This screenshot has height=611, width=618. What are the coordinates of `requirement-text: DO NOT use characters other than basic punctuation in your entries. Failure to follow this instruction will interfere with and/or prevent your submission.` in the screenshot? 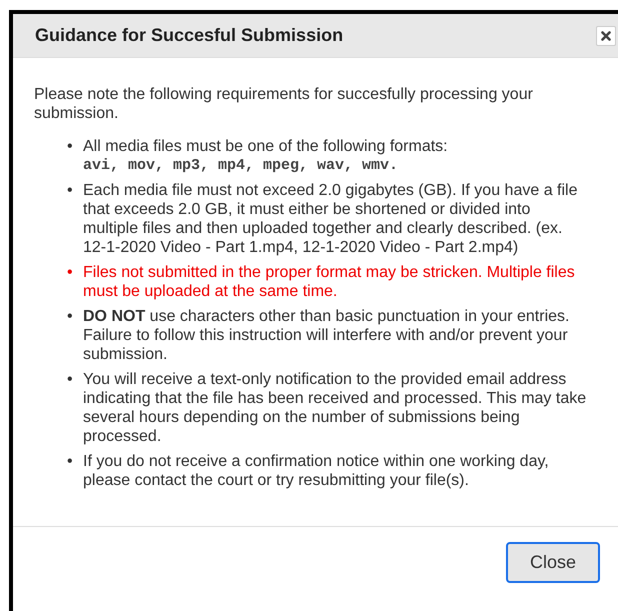 It's located at (326, 335).